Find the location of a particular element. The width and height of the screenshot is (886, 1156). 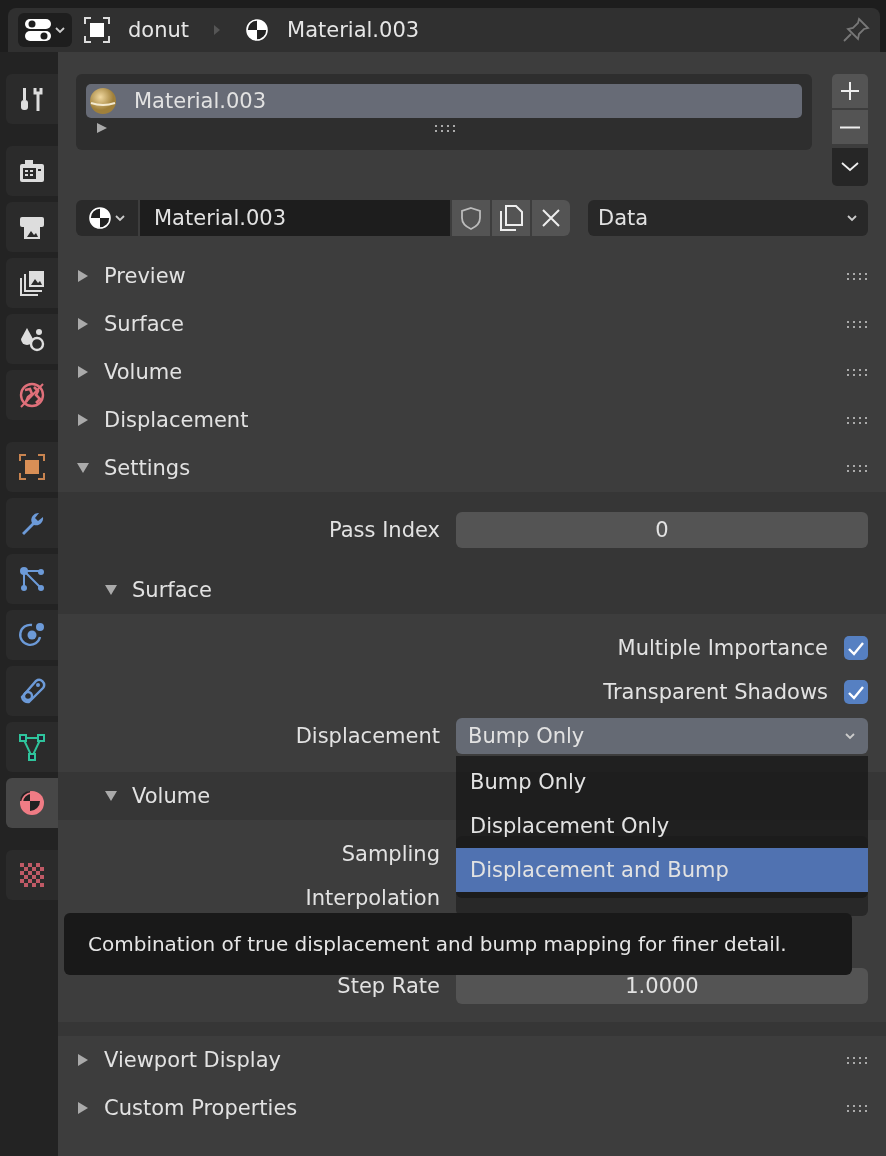

field-label: Displacement is located at coordinates (367, 736).